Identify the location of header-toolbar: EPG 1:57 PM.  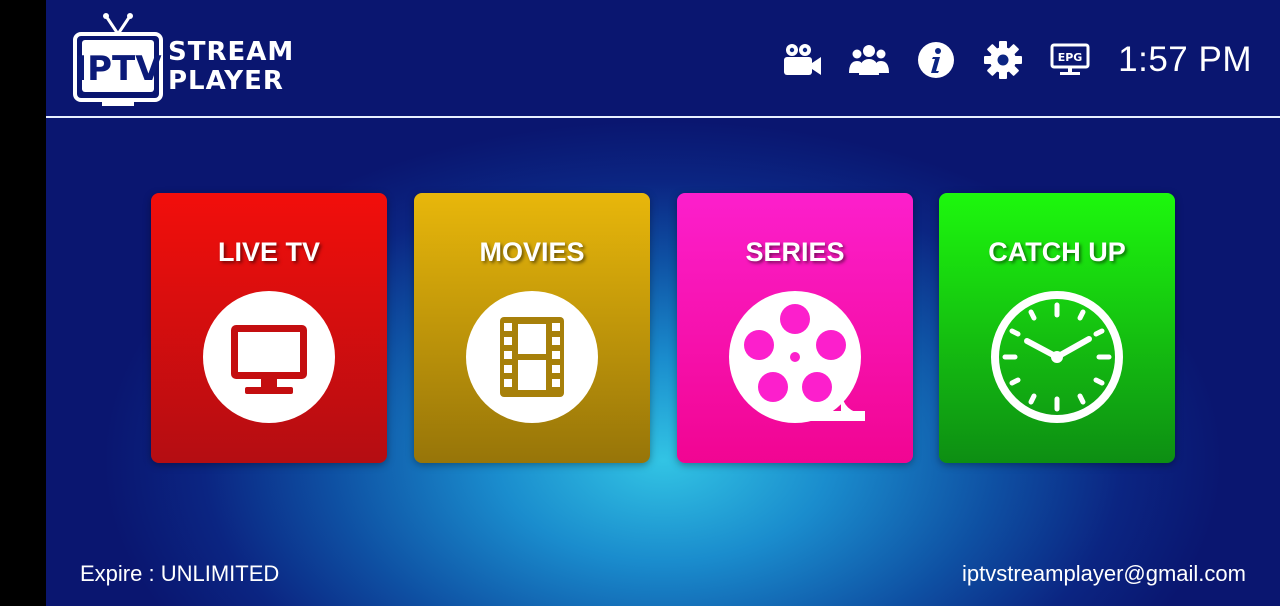
(1030, 60).